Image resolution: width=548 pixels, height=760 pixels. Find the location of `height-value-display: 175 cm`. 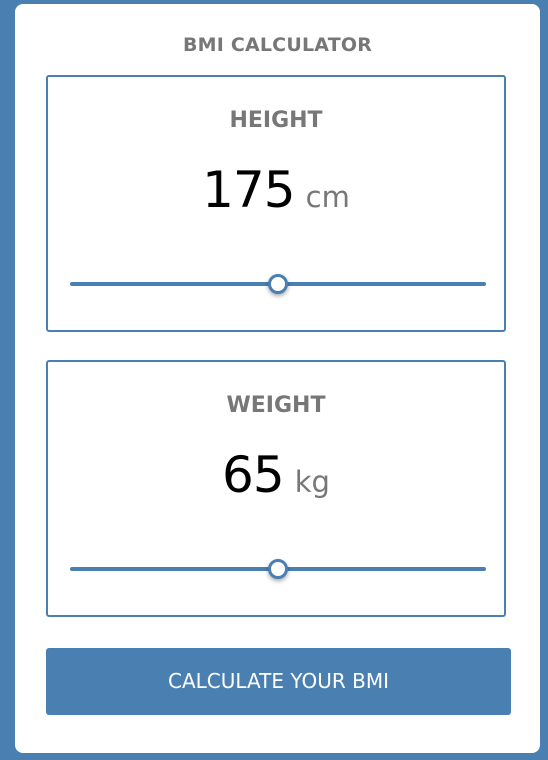

height-value-display: 175 cm is located at coordinates (276, 190).